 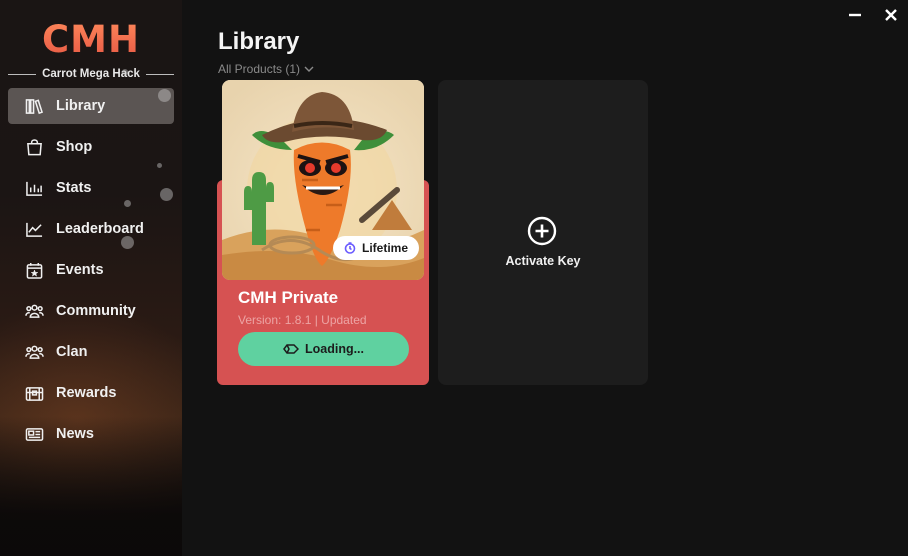 I want to click on sidebar-item-label: Community, so click(x=96, y=311).